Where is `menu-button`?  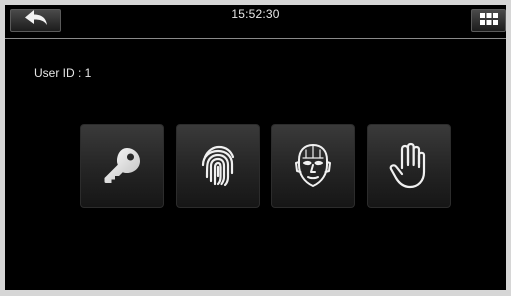
menu-button is located at coordinates (488, 20).